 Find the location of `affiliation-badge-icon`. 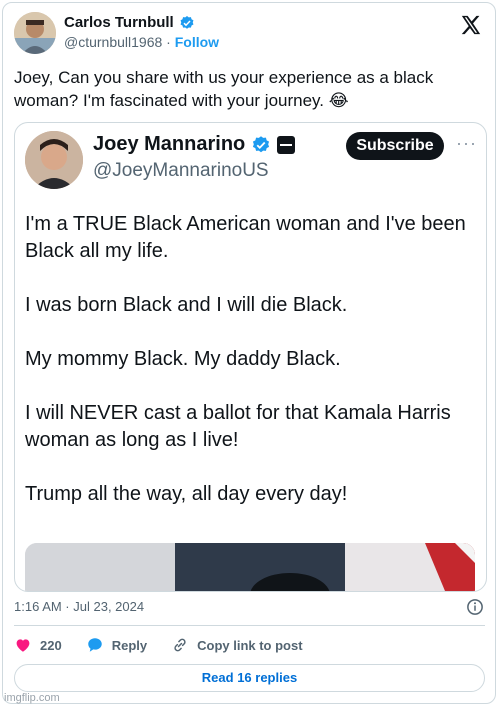

affiliation-badge-icon is located at coordinates (286, 144).